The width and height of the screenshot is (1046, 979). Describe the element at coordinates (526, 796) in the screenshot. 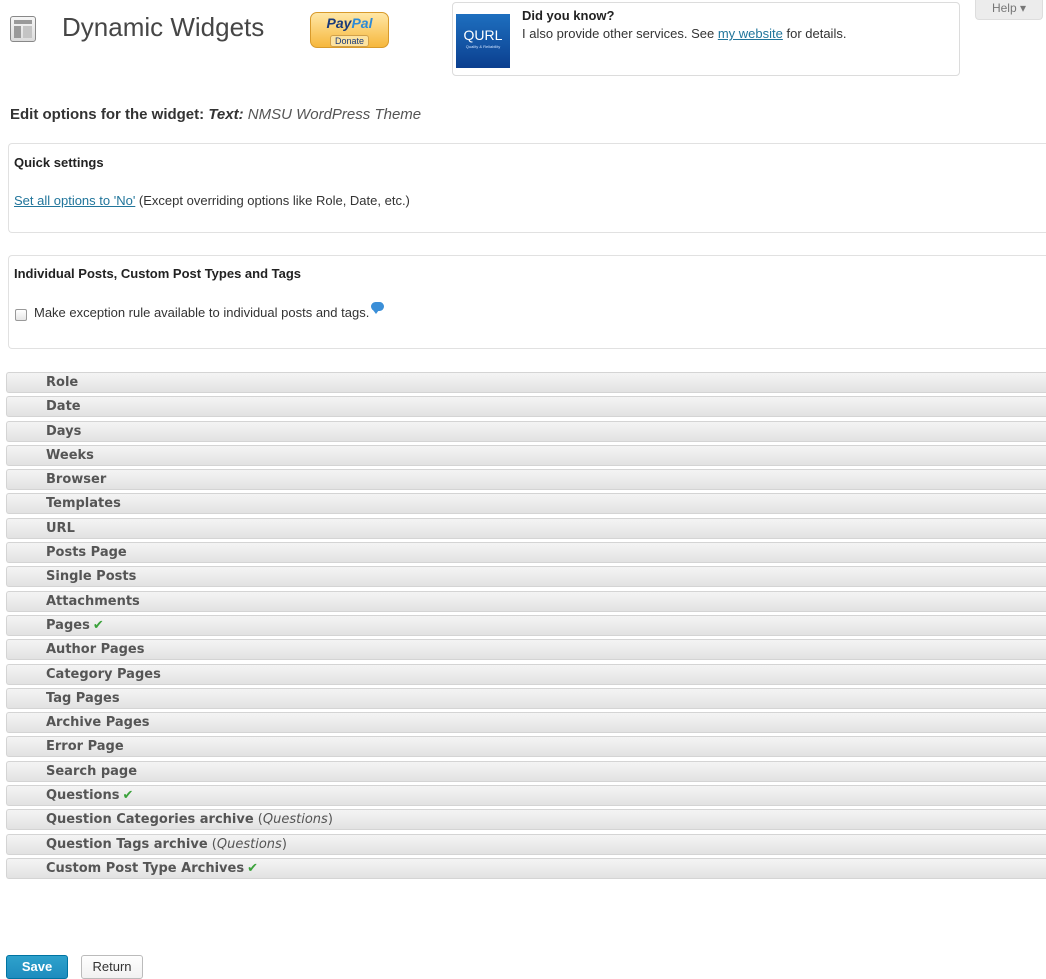

I see `option-row: Questions ✔` at that location.